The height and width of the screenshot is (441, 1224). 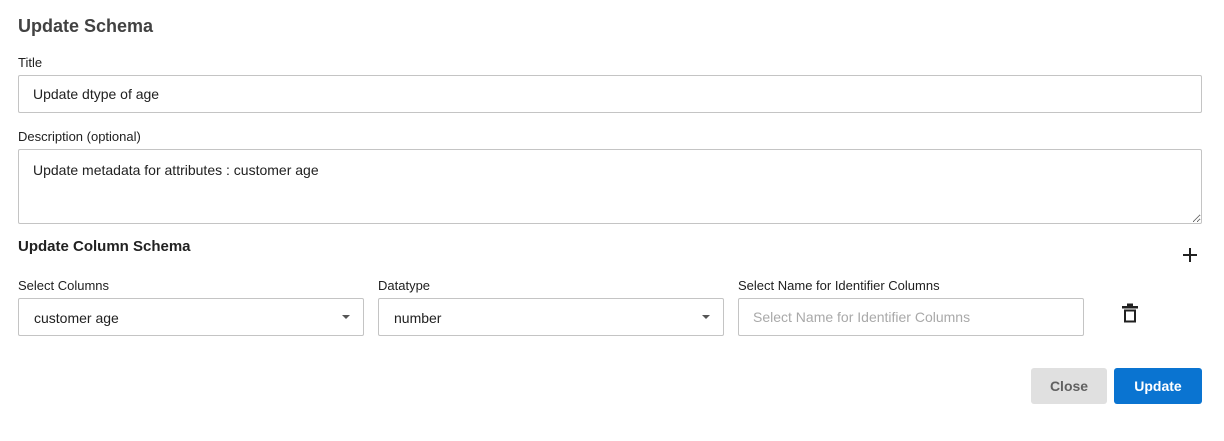 I want to click on identifier-input, so click(x=911, y=317).